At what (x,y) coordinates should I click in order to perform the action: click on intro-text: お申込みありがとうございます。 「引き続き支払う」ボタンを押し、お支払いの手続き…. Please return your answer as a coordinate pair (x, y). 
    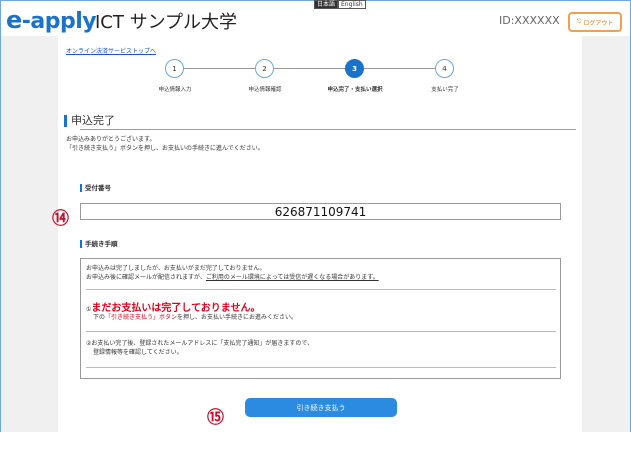
    Looking at the image, I should click on (165, 144).